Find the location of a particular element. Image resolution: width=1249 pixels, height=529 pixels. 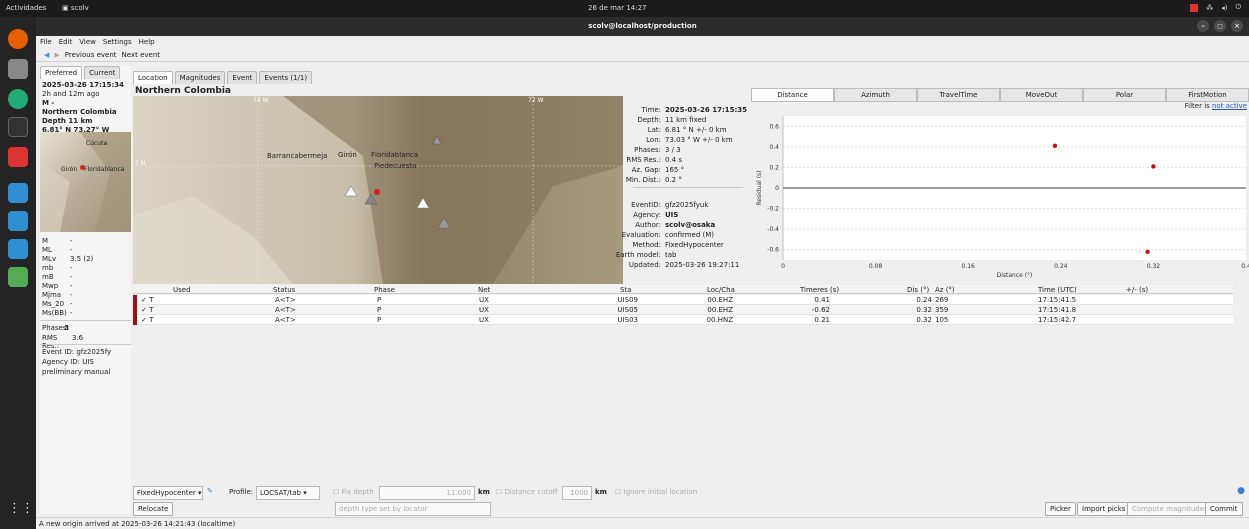

col-dis: Dis (°) is located at coordinates (918, 290).